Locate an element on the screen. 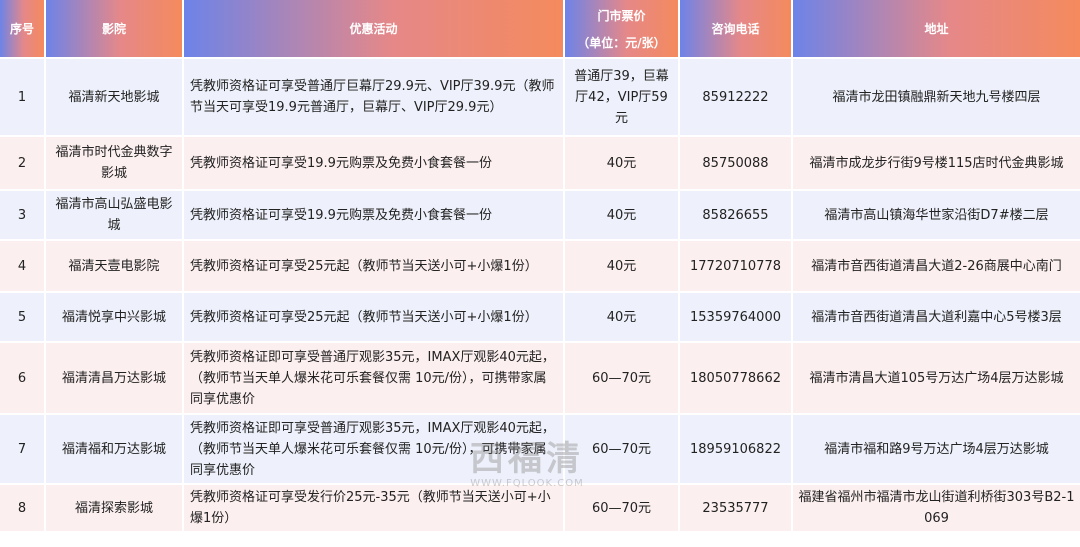 The width and height of the screenshot is (1080, 547). cell-seq: 5 is located at coordinates (23, 318).